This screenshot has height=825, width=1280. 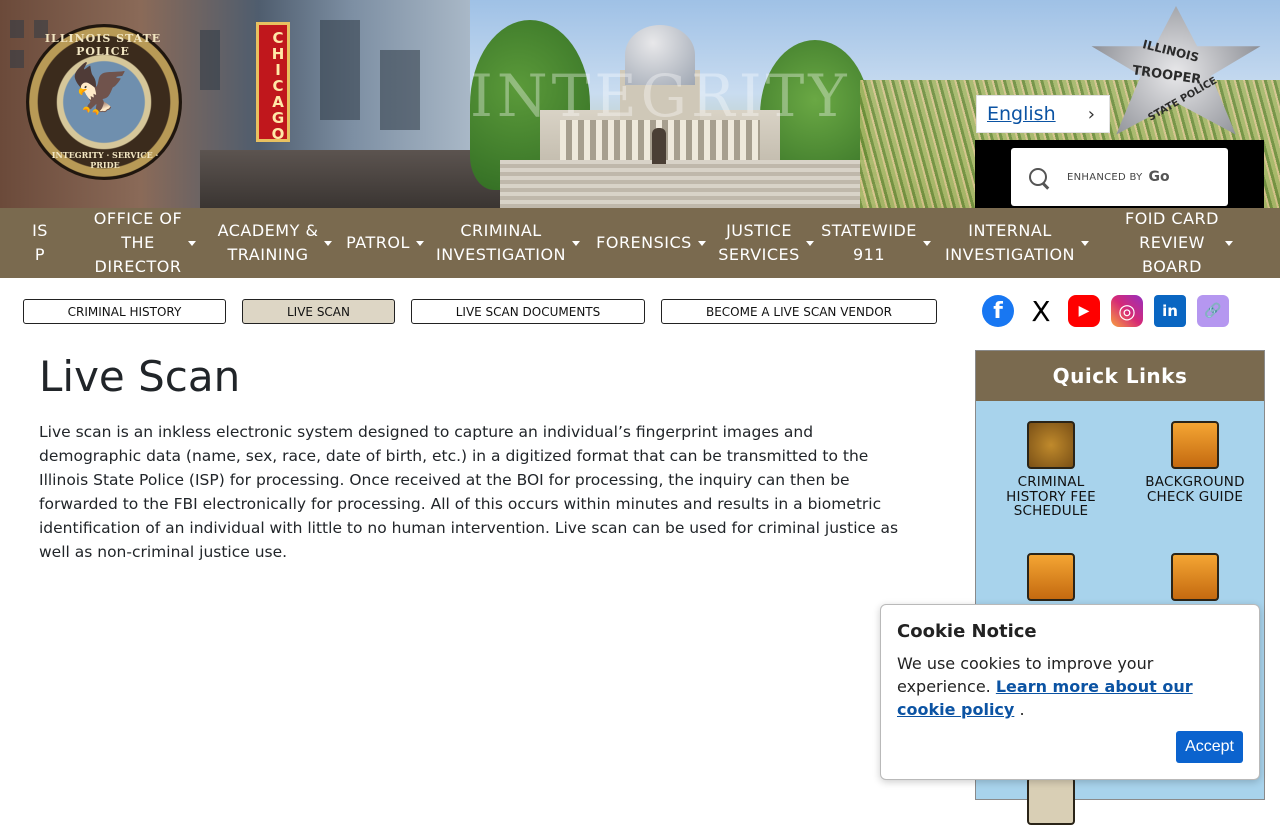 I want to click on nav-item-office-of-the-director: OFFICE OF THE DIRECTOR, so click(x=145, y=243).